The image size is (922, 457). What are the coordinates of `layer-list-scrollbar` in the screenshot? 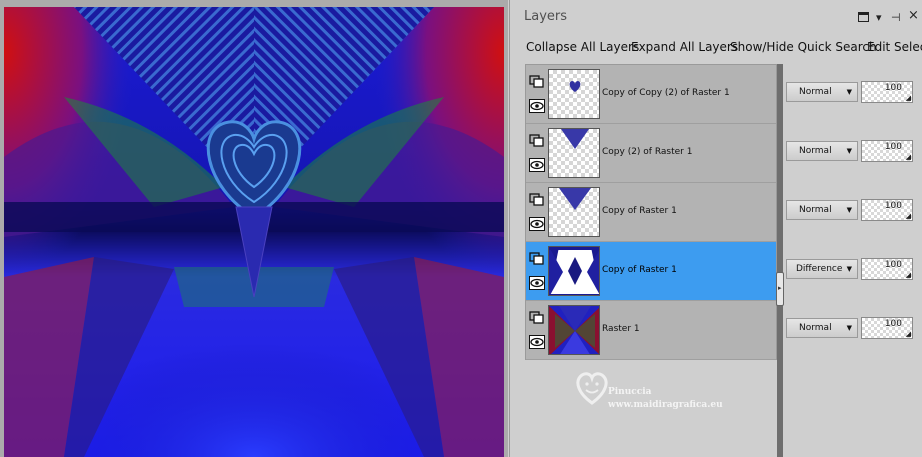 It's located at (780, 260).